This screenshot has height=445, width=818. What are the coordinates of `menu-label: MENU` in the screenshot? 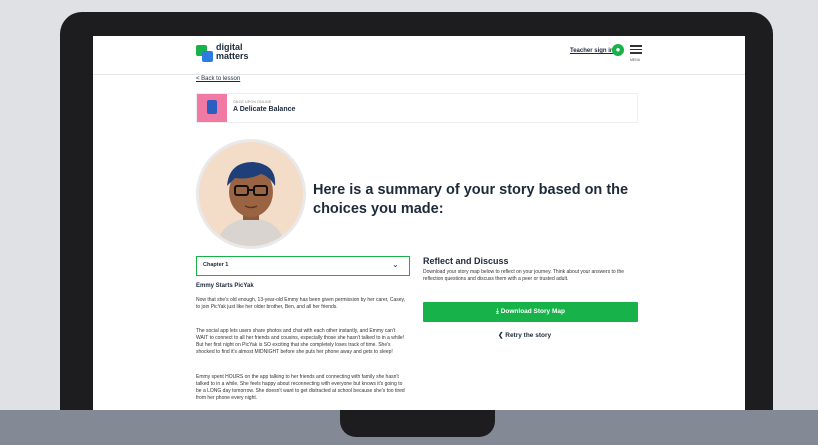 It's located at (635, 60).